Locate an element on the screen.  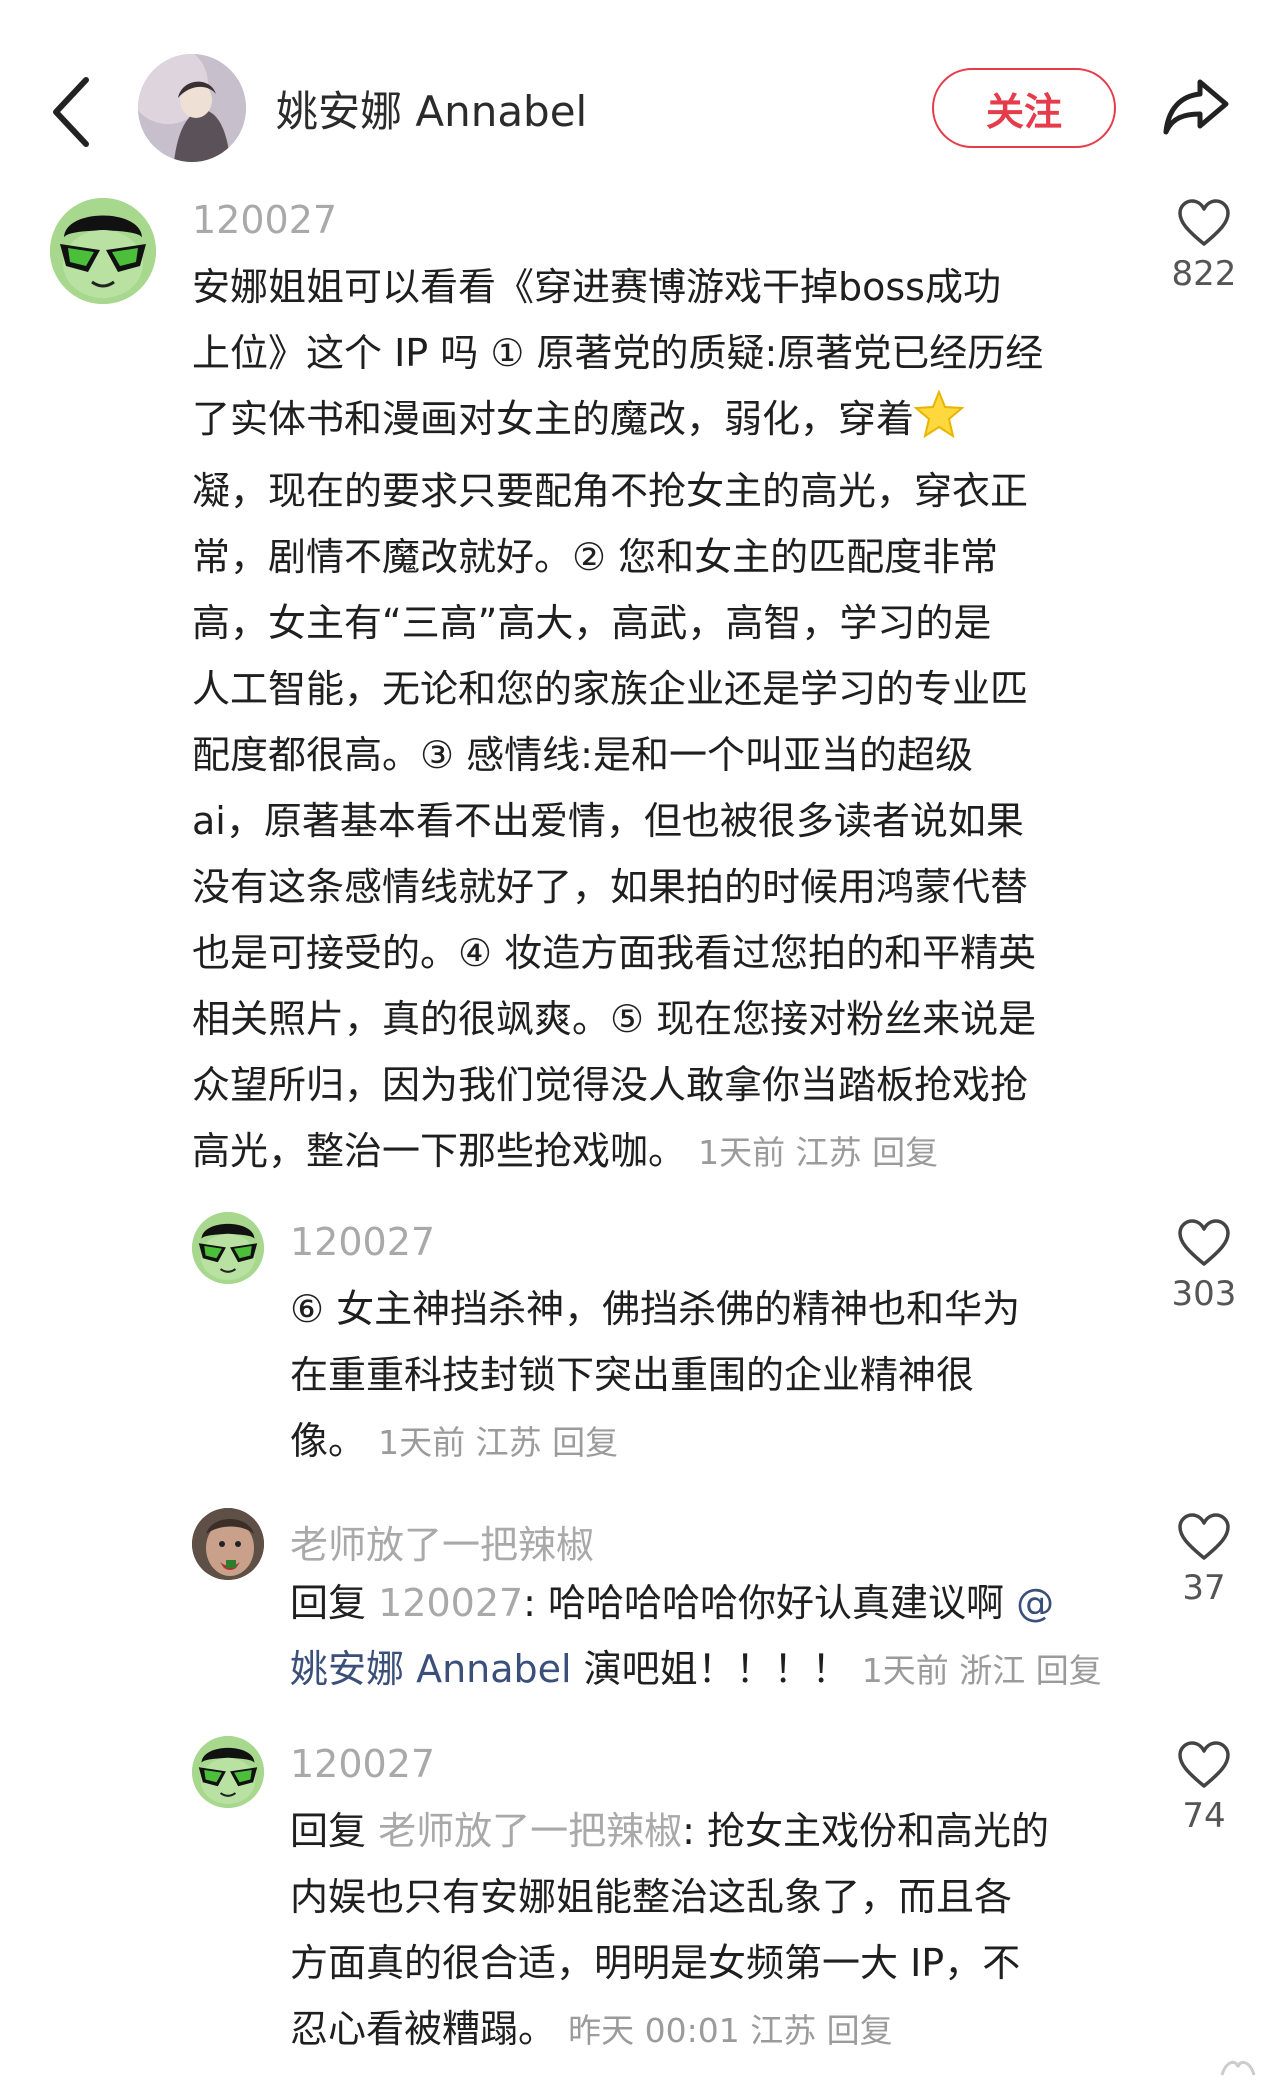
comment-line: 内娱也只有安娜姐能整治这乱象了，而且各 is located at coordinates (651, 1897).